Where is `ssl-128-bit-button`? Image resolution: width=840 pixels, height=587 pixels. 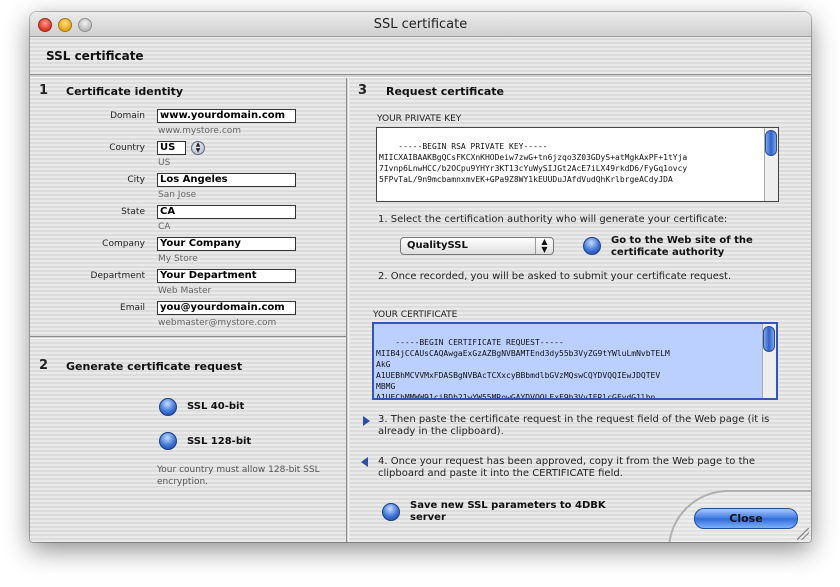 ssl-128-bit-button is located at coordinates (168, 441).